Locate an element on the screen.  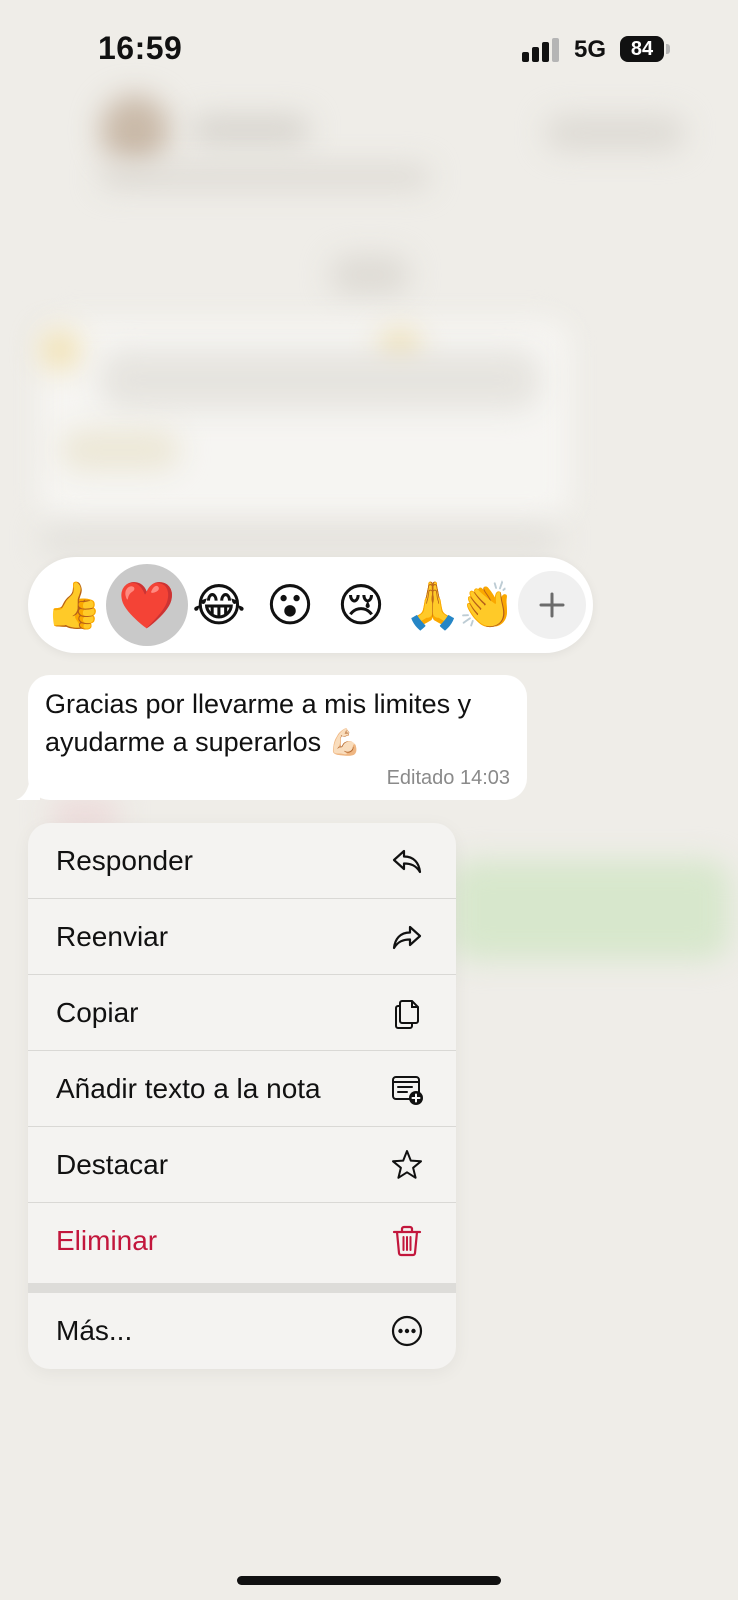
more-reactions-button is located at coordinates (552, 605).